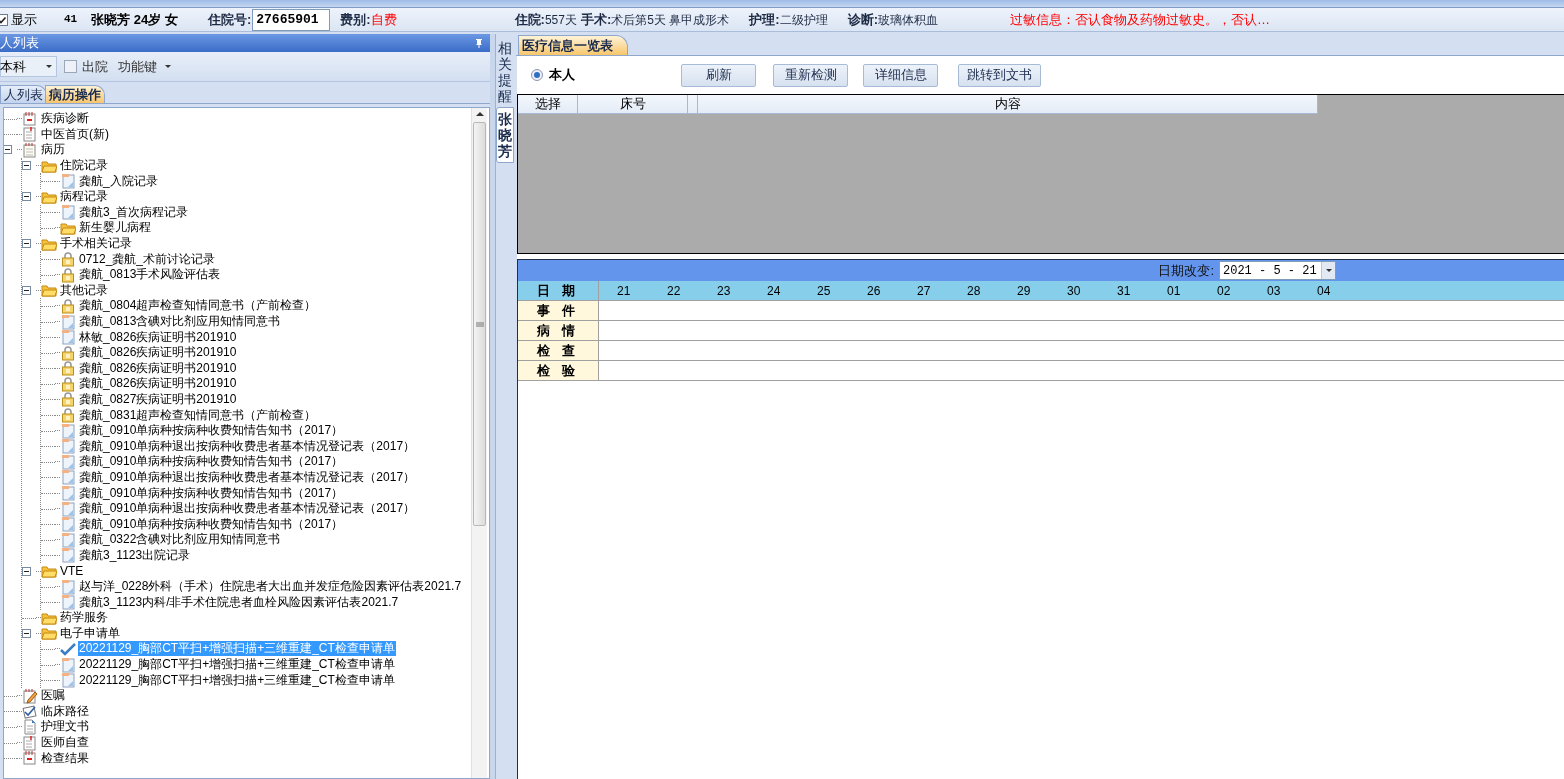 The image size is (1564, 779). I want to click on tree-item: 医嘱, so click(53, 696).